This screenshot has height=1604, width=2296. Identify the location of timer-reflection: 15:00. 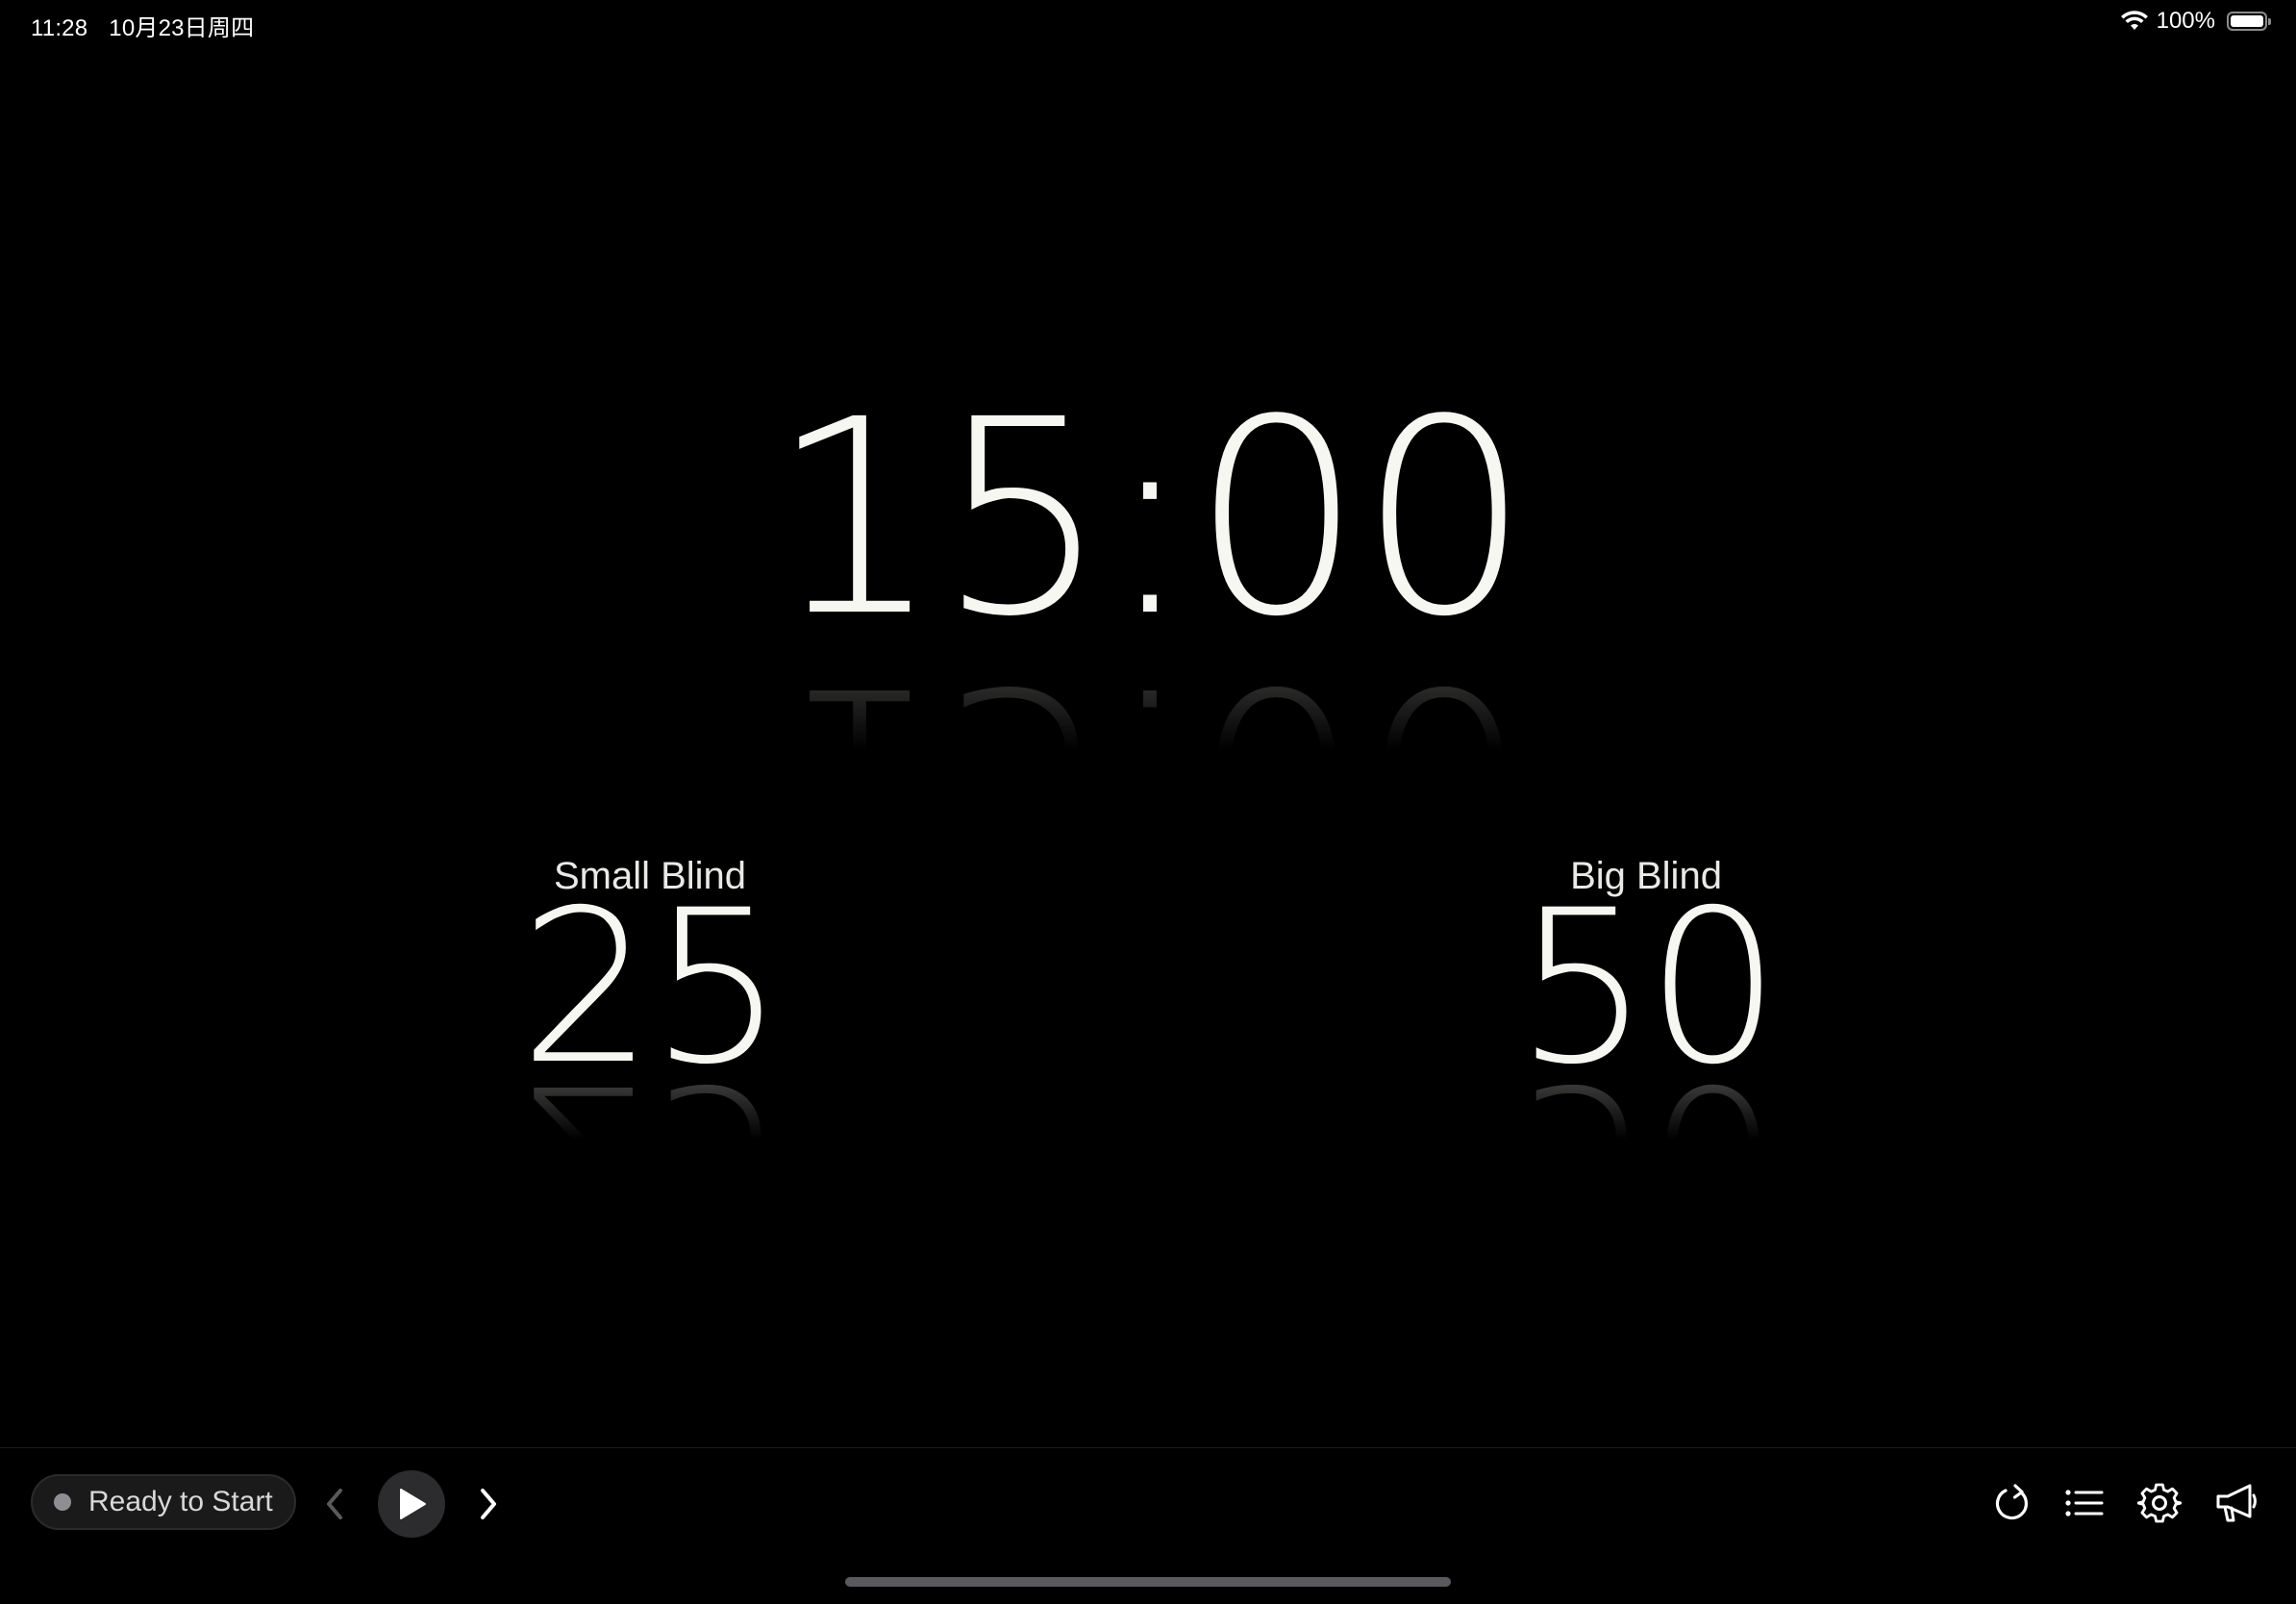
(1148, 701).